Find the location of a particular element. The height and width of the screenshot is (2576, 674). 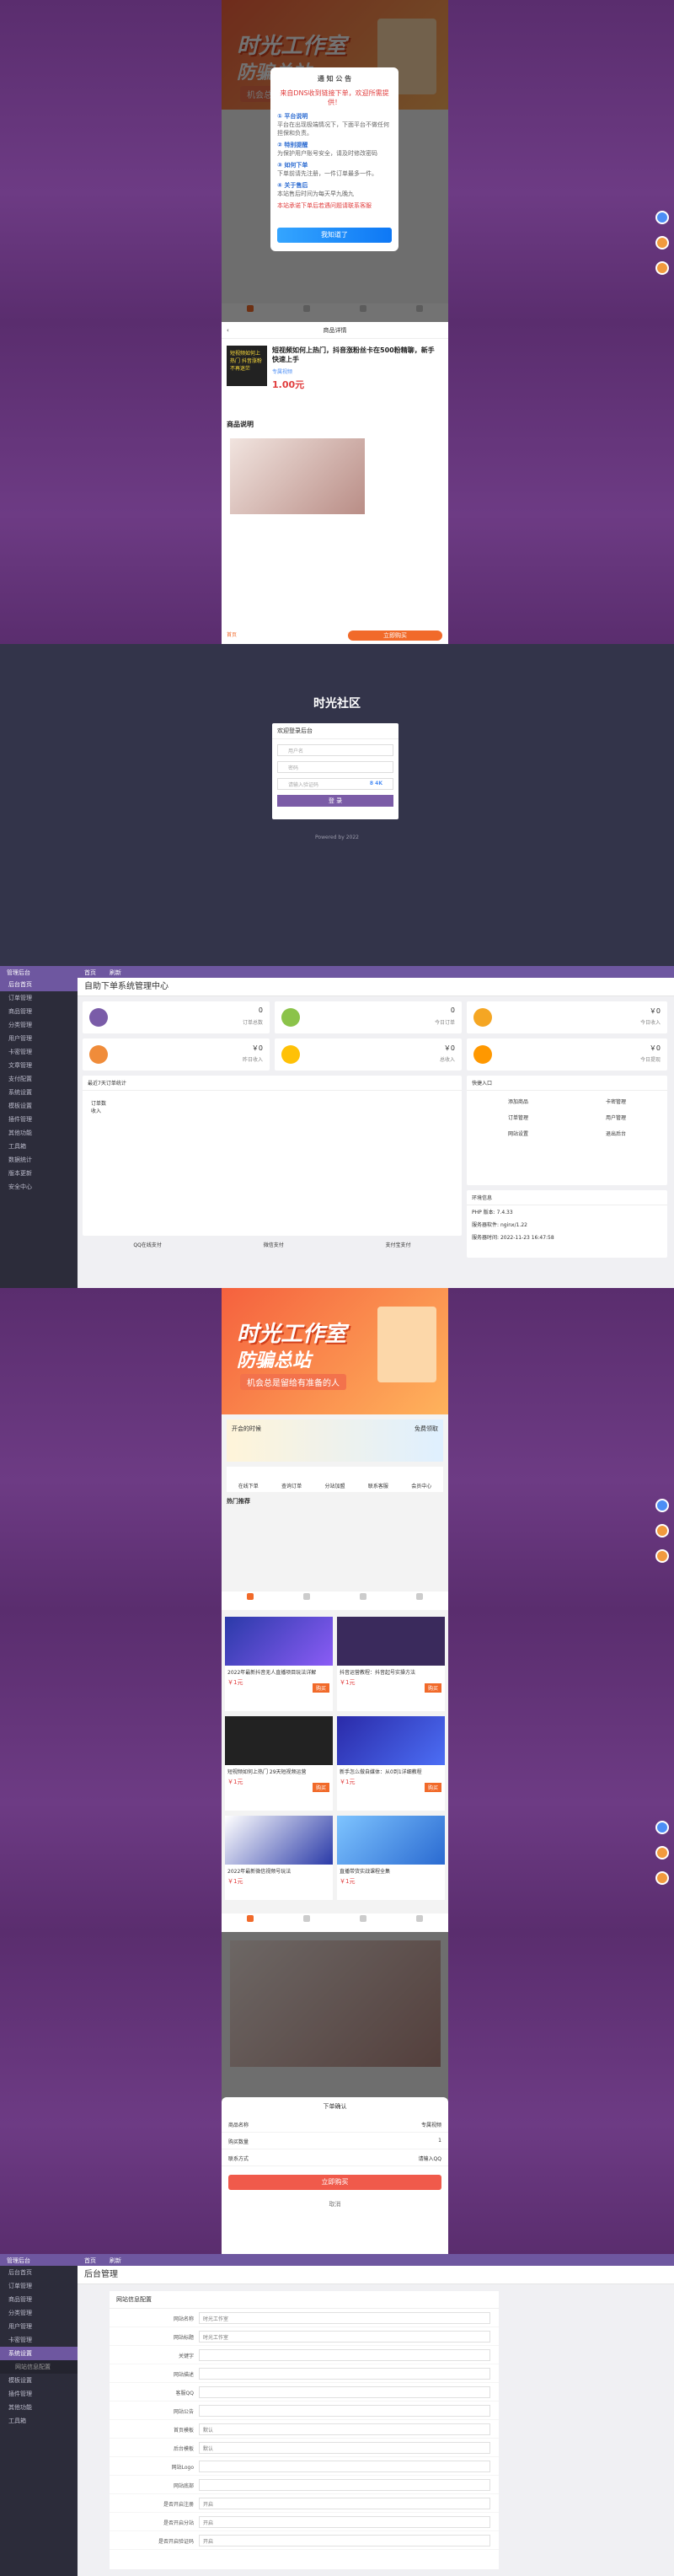

quick-icon: 查询订单 is located at coordinates (291, 1485).